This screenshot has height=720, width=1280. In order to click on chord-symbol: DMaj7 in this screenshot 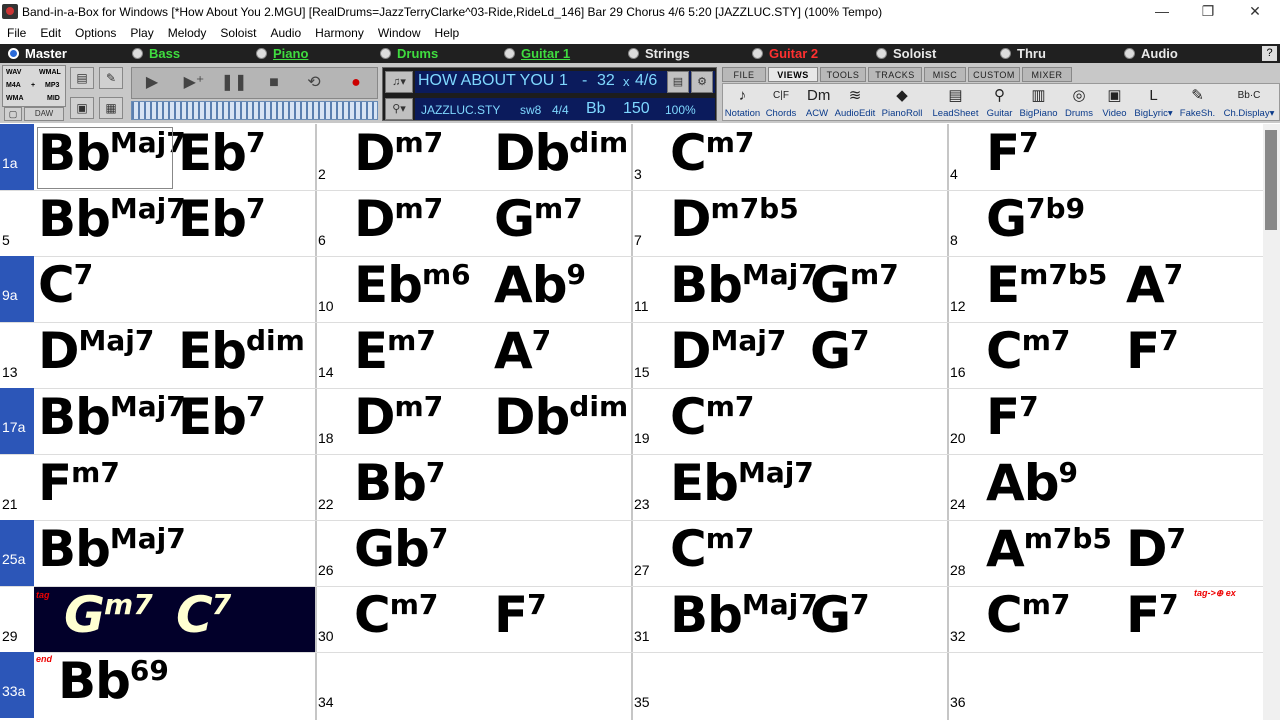, I will do `click(96, 355)`.